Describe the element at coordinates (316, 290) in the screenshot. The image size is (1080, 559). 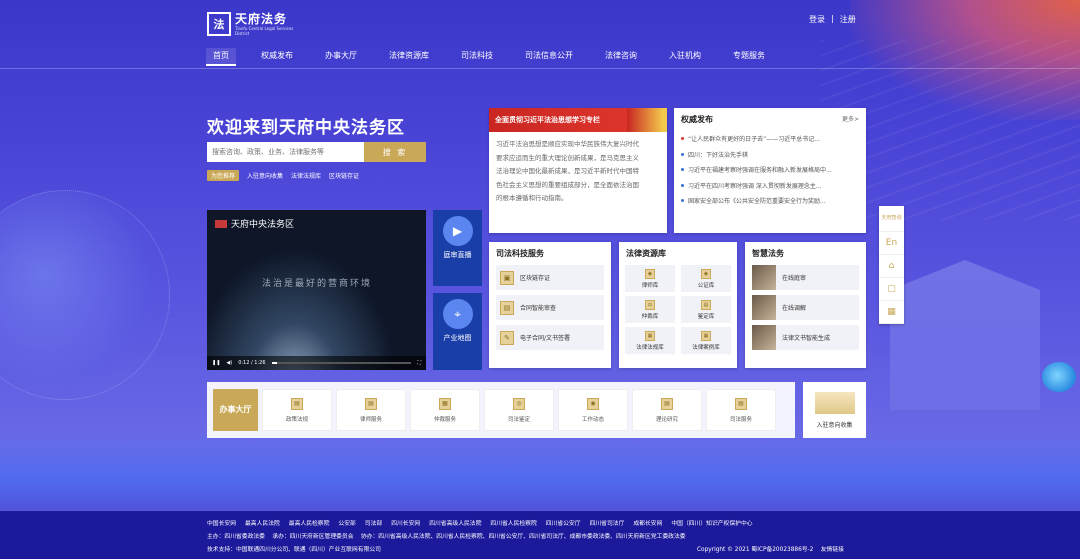
I see `promo-video: 天府中央法务区 法治是最好的营商环境 ❚❚ ◀) 0:12 / 1:26 ⛶` at that location.